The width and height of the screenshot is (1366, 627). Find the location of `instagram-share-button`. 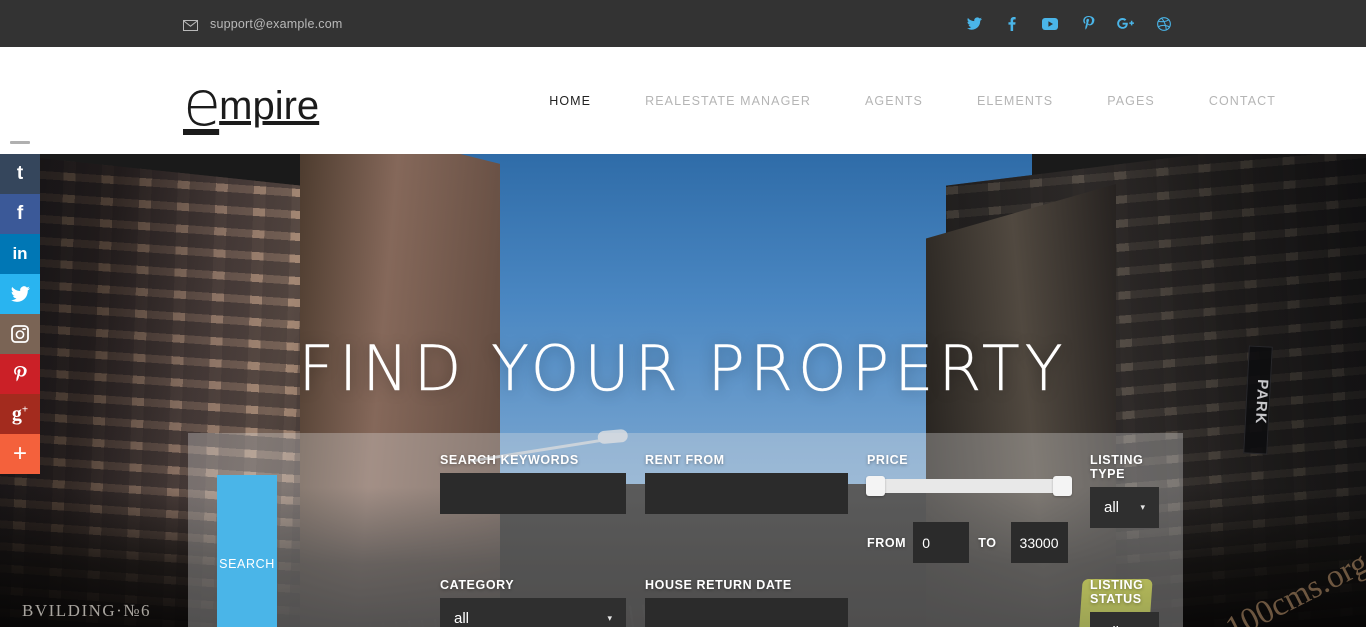

instagram-share-button is located at coordinates (20, 334).